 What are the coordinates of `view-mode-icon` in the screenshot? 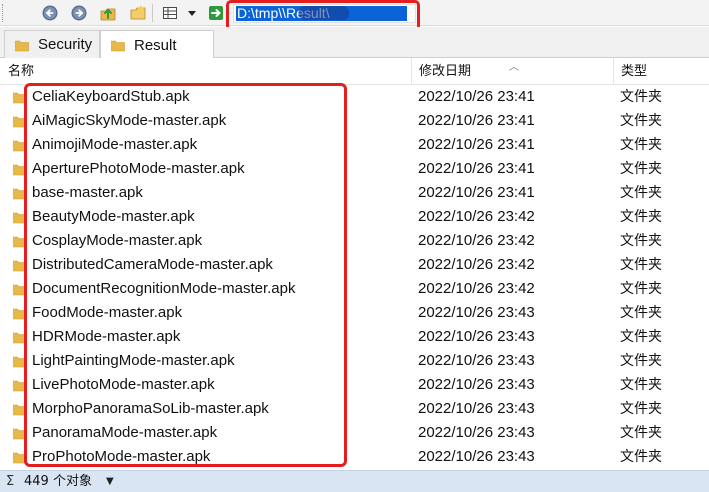 It's located at (170, 13).